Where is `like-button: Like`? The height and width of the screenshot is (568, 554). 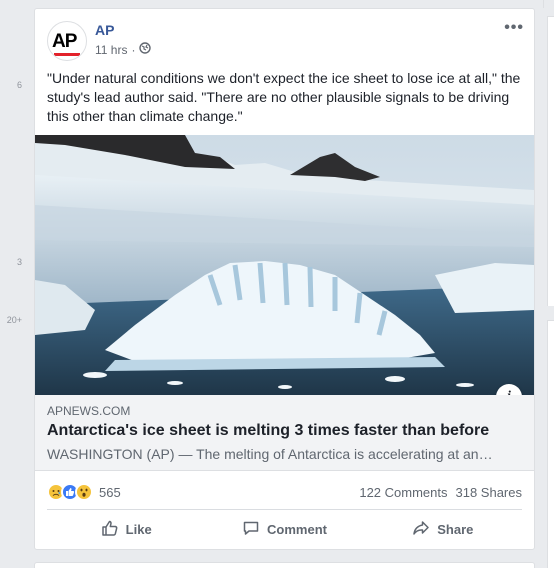
like-button: Like is located at coordinates (126, 529).